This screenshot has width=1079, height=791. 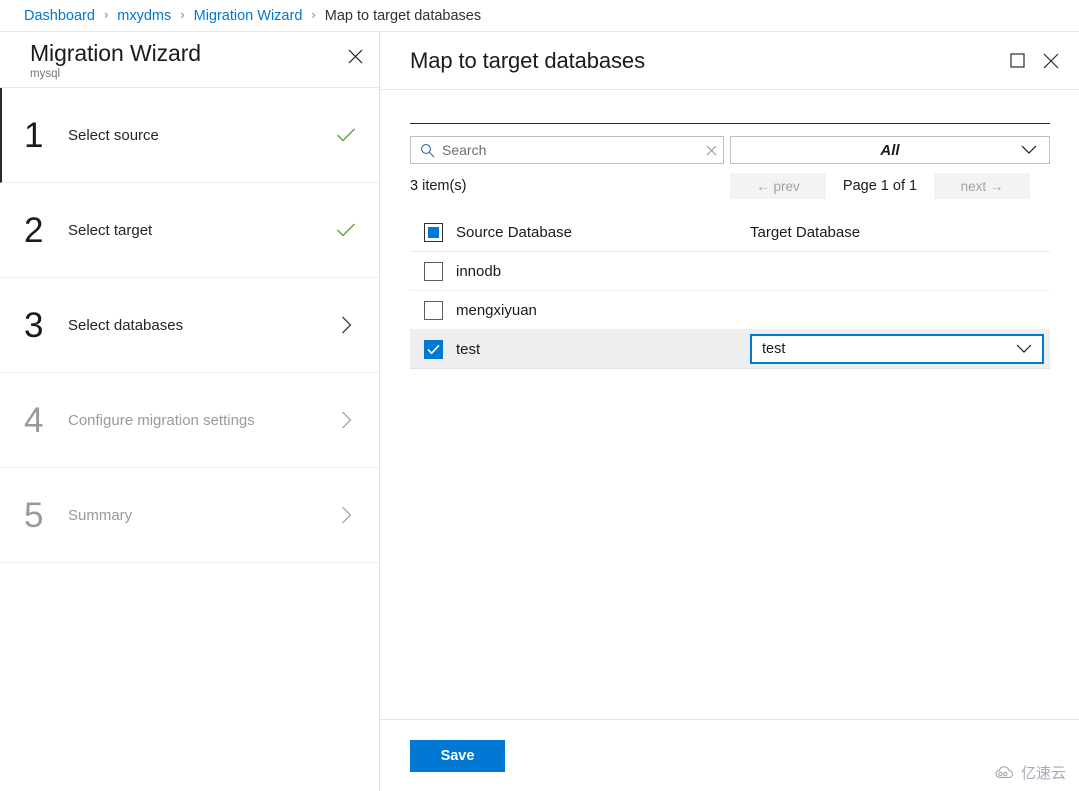 I want to click on pagination: ← prev Page 1 of 1 next →, so click(x=880, y=186).